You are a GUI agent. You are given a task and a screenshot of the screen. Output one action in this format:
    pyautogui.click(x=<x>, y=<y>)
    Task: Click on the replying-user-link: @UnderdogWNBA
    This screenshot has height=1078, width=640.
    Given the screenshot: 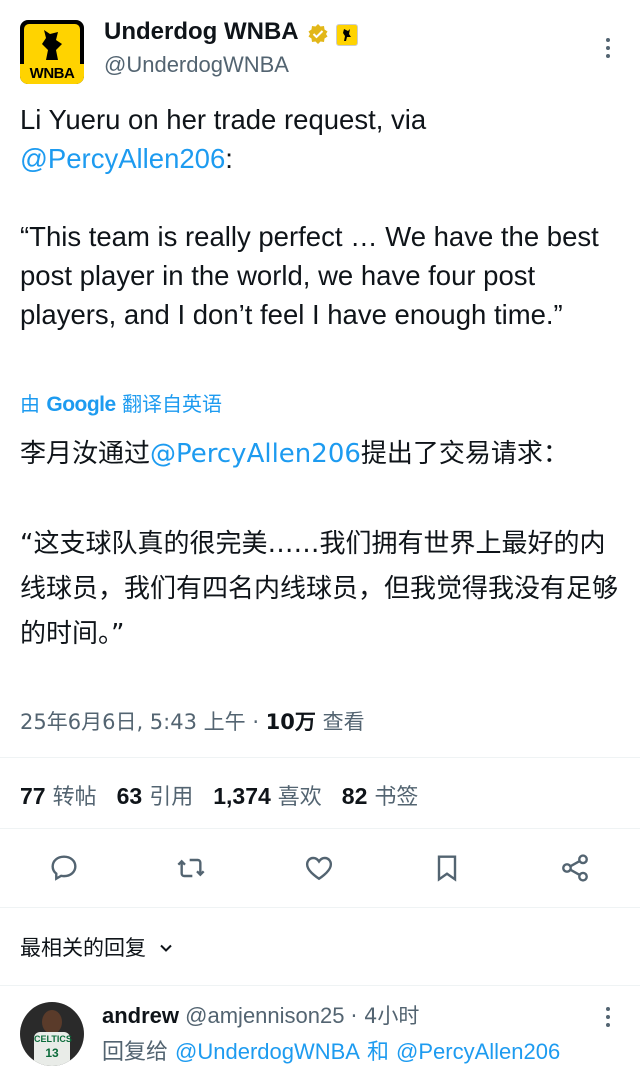 What is the action you would take?
    pyautogui.click(x=267, y=1051)
    